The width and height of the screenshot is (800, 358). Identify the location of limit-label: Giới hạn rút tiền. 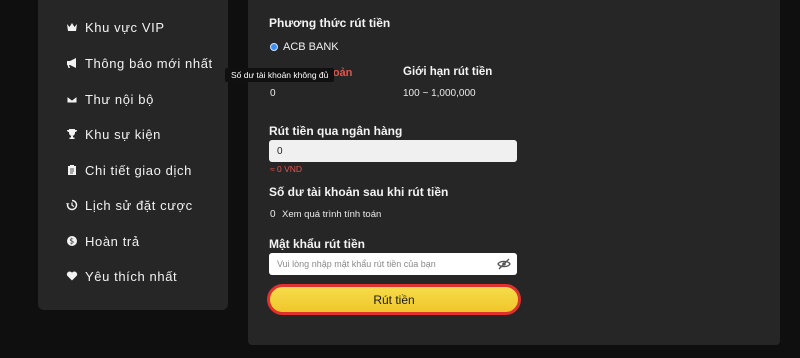
(448, 72).